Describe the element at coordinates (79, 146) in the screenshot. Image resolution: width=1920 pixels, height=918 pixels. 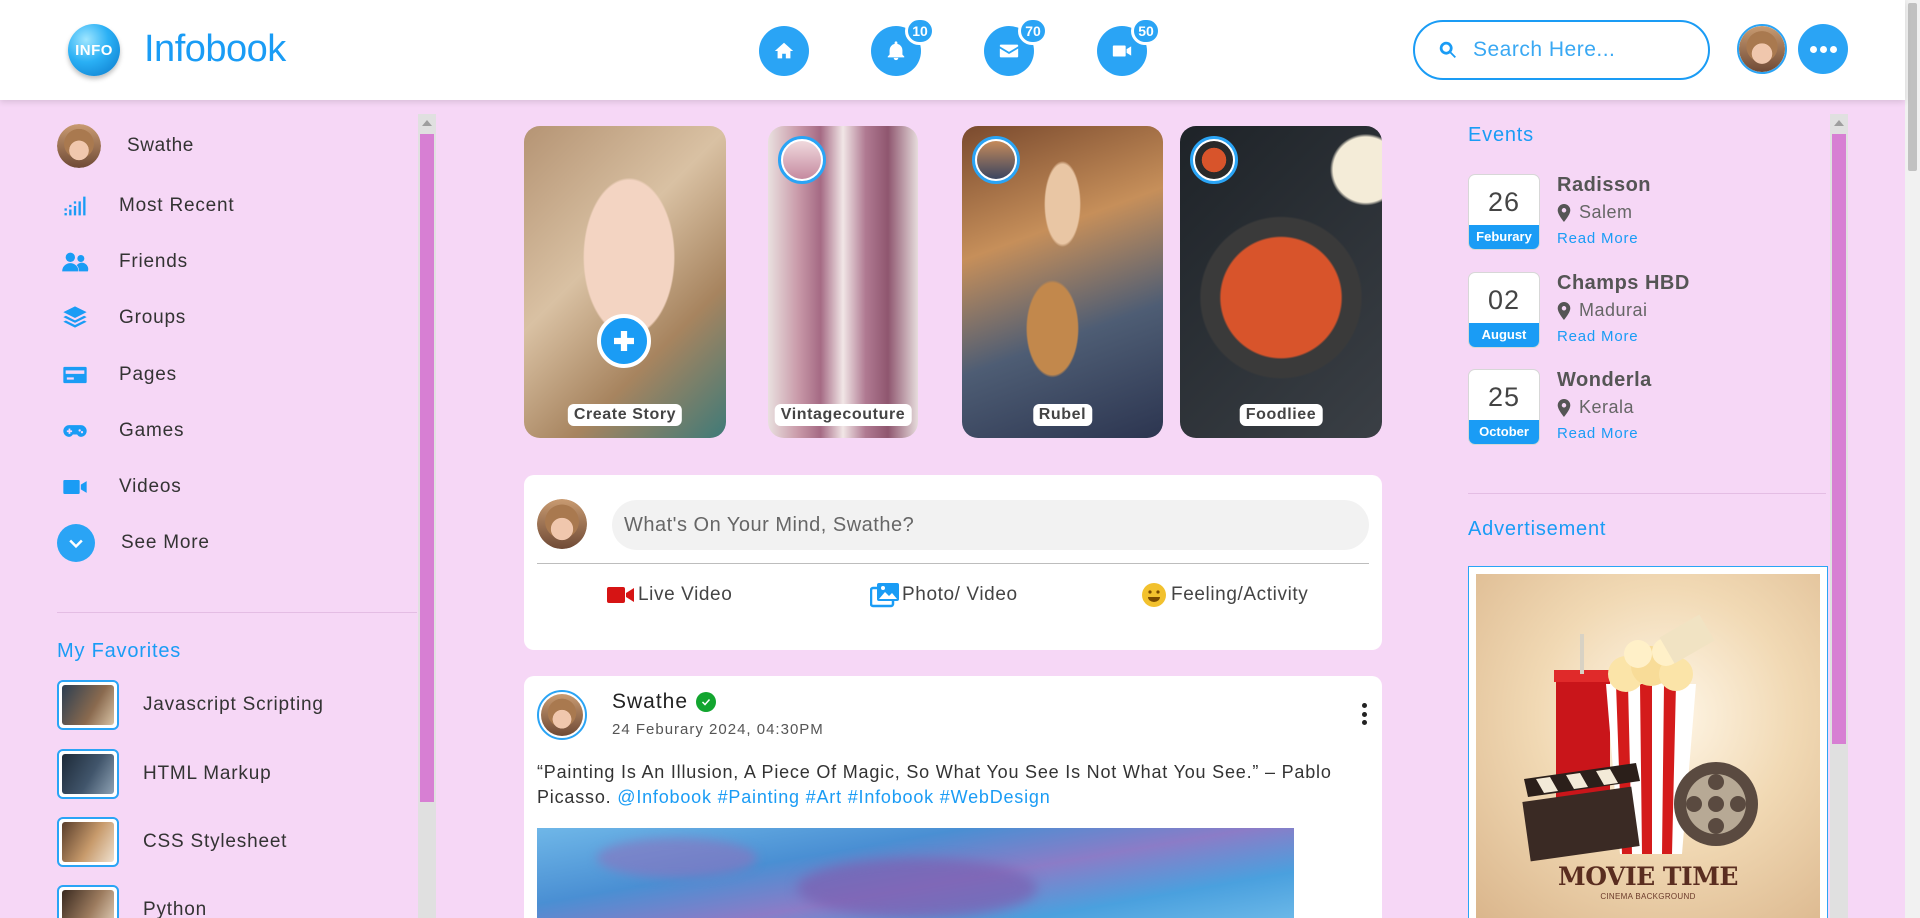
I see `profile-avatar` at that location.